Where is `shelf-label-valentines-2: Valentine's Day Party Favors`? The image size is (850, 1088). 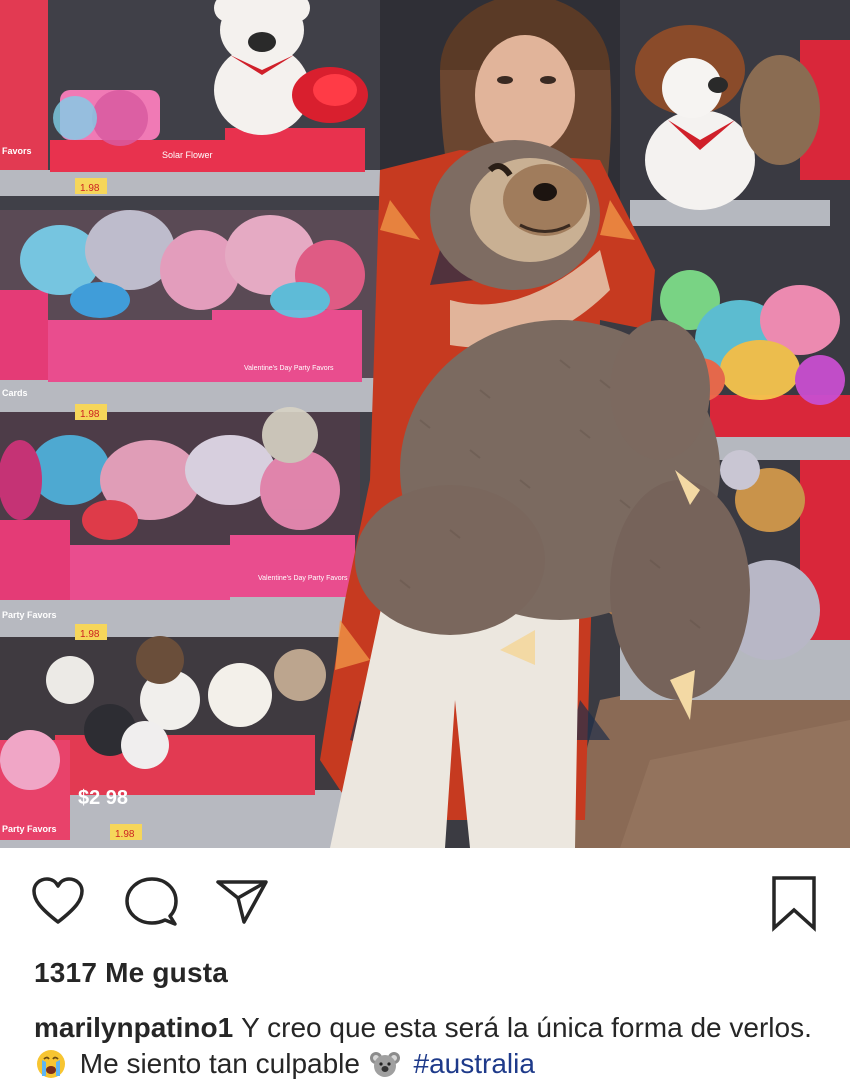 shelf-label-valentines-2: Valentine's Day Party Favors is located at coordinates (303, 578).